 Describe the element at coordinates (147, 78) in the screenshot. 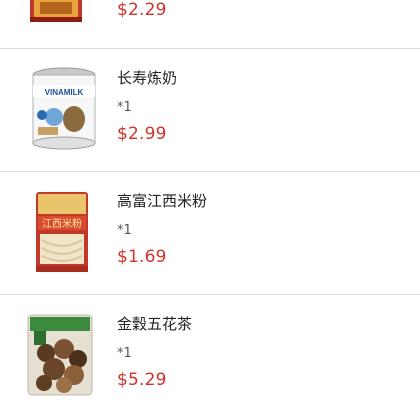

I see `item-name: 长寿炼奶` at that location.